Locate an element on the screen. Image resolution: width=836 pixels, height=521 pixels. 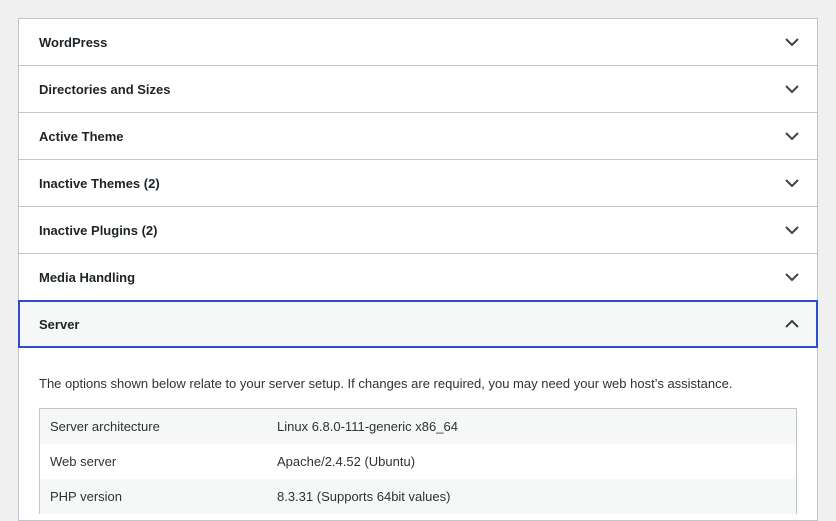
accordion-inactive-plugins: Inactive Plugins (2) is located at coordinates (418, 230).